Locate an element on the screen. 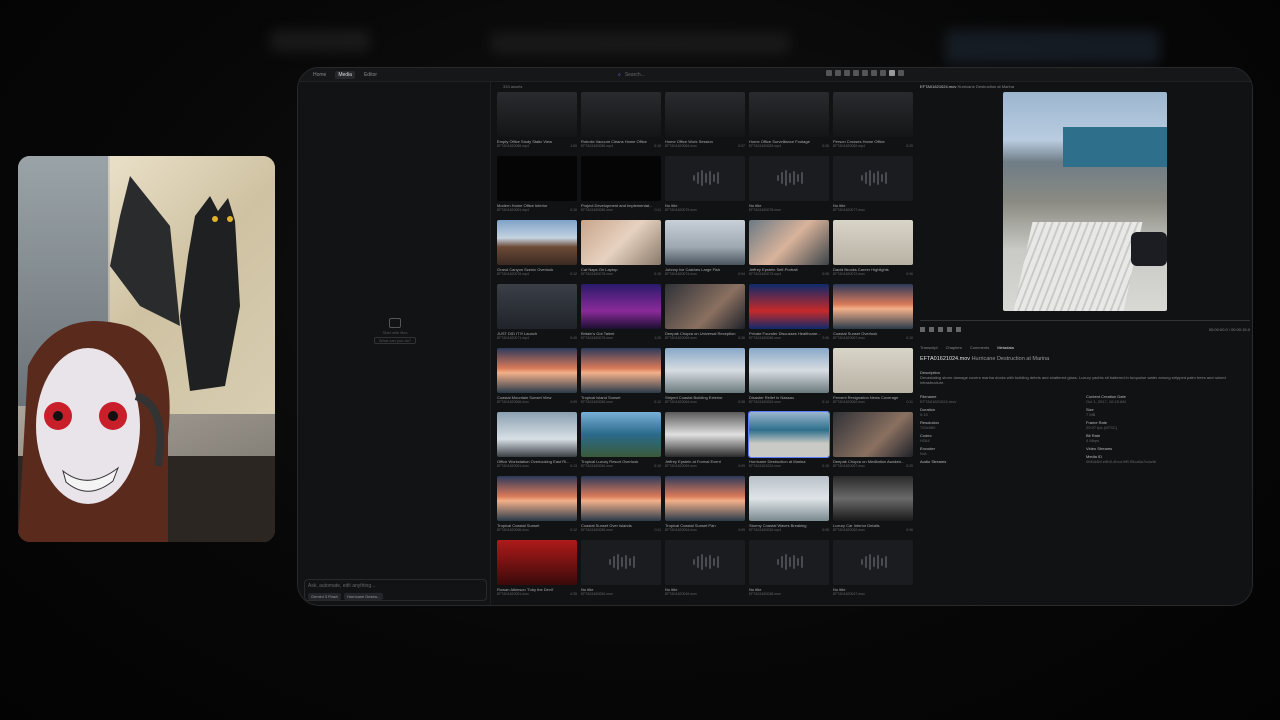 This screenshot has height=720, width=1280. tile-filename: EFTA01620051.mov is located at coordinates (513, 594).